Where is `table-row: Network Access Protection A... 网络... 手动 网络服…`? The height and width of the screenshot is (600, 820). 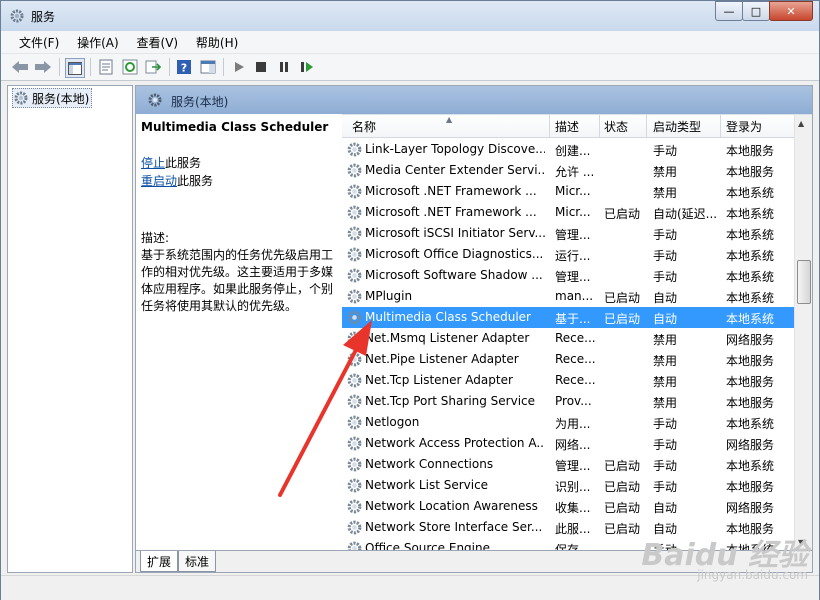 table-row: Network Access Protection A... 网络... 手动 网络服… is located at coordinates (568, 443).